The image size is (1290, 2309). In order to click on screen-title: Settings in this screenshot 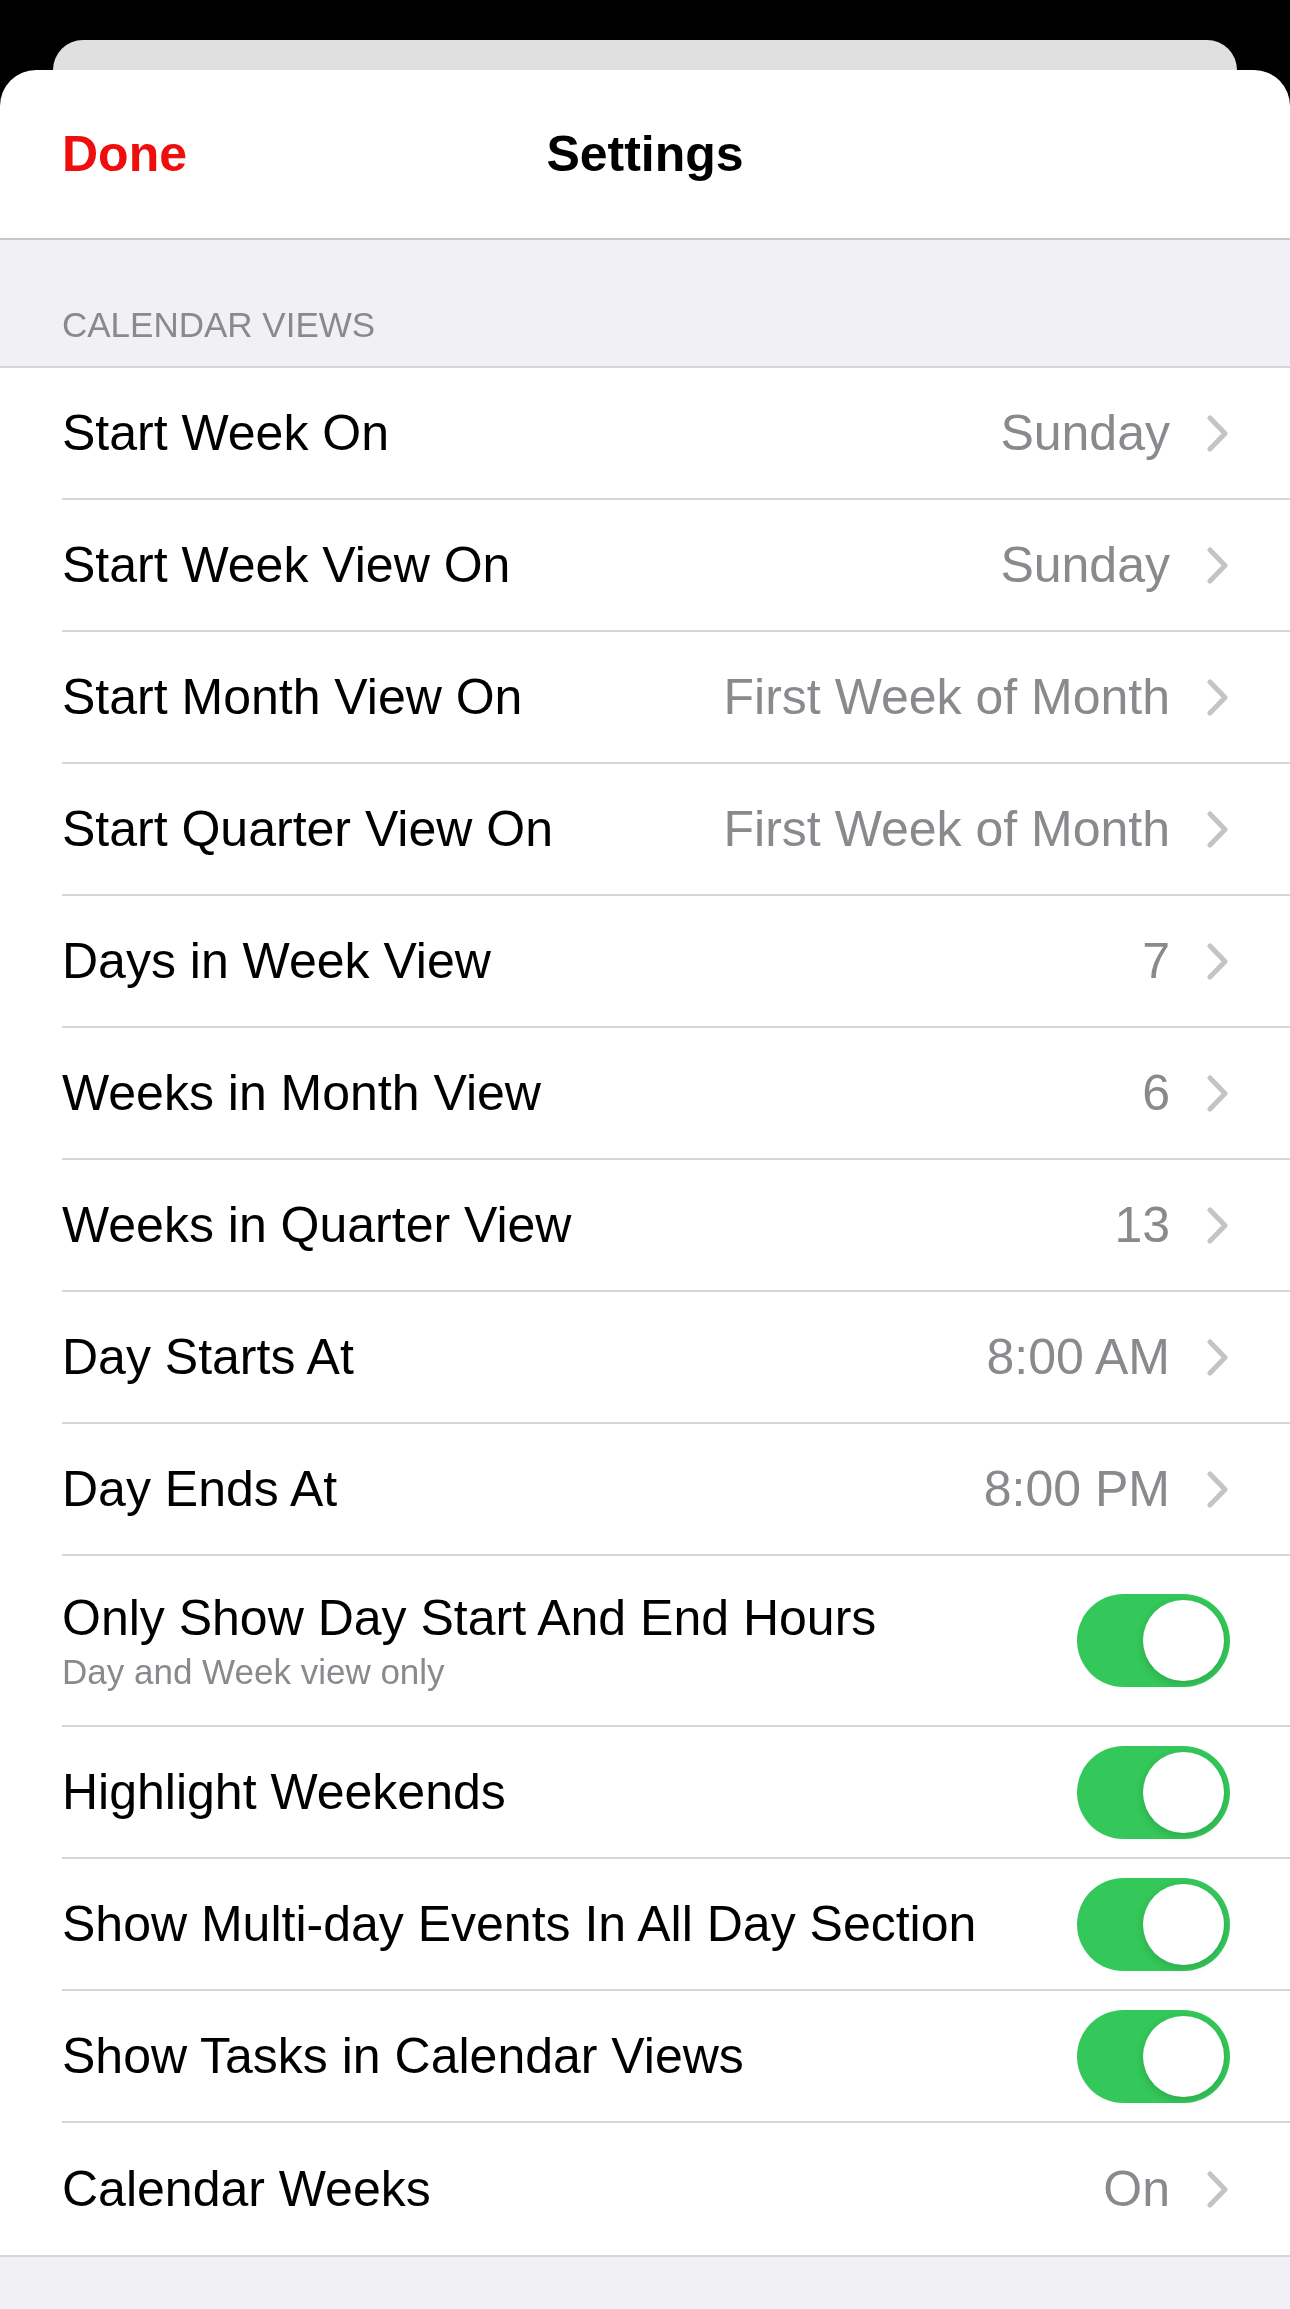, I will do `click(645, 154)`.